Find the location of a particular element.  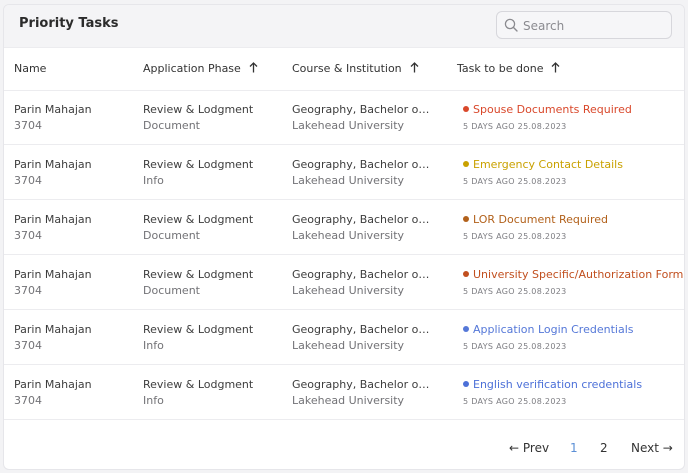

search-box is located at coordinates (584, 25).